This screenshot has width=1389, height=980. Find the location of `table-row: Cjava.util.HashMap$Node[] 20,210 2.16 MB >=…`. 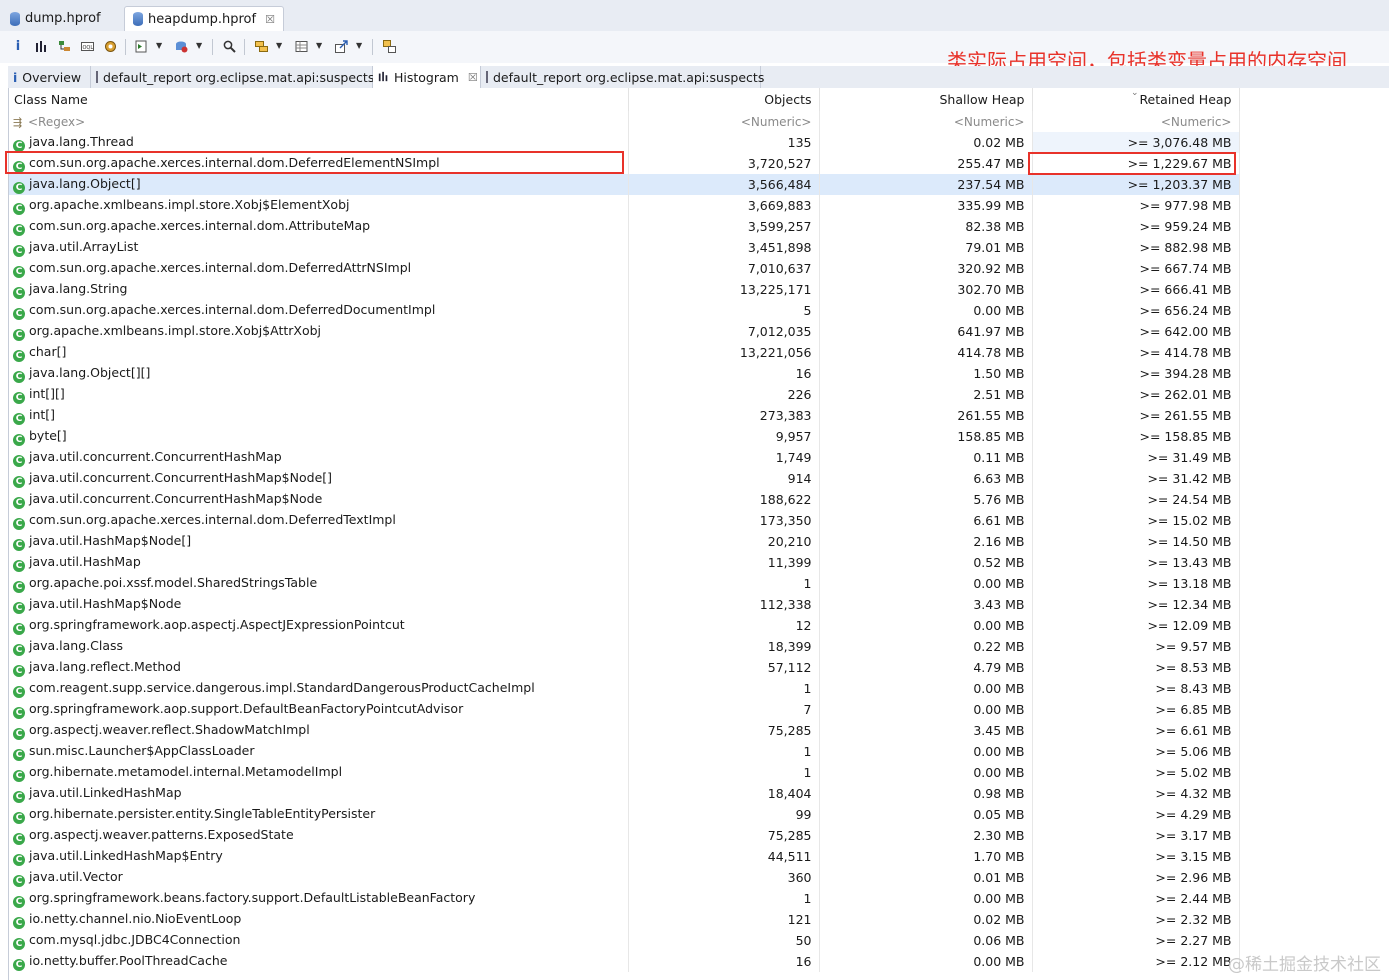

table-row: Cjava.util.HashMap$Node[] 20,210 2.16 MB >=… is located at coordinates (624, 541).